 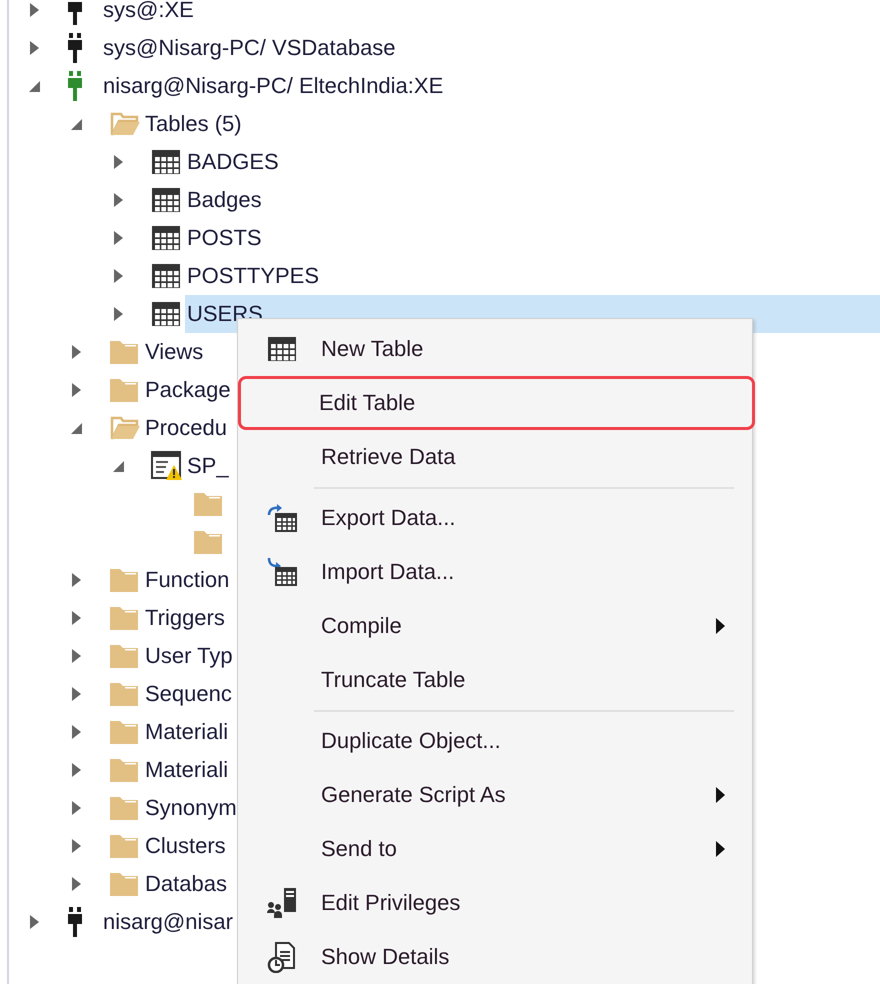 I want to click on tree-item: POSTTYPES, so click(x=255, y=276).